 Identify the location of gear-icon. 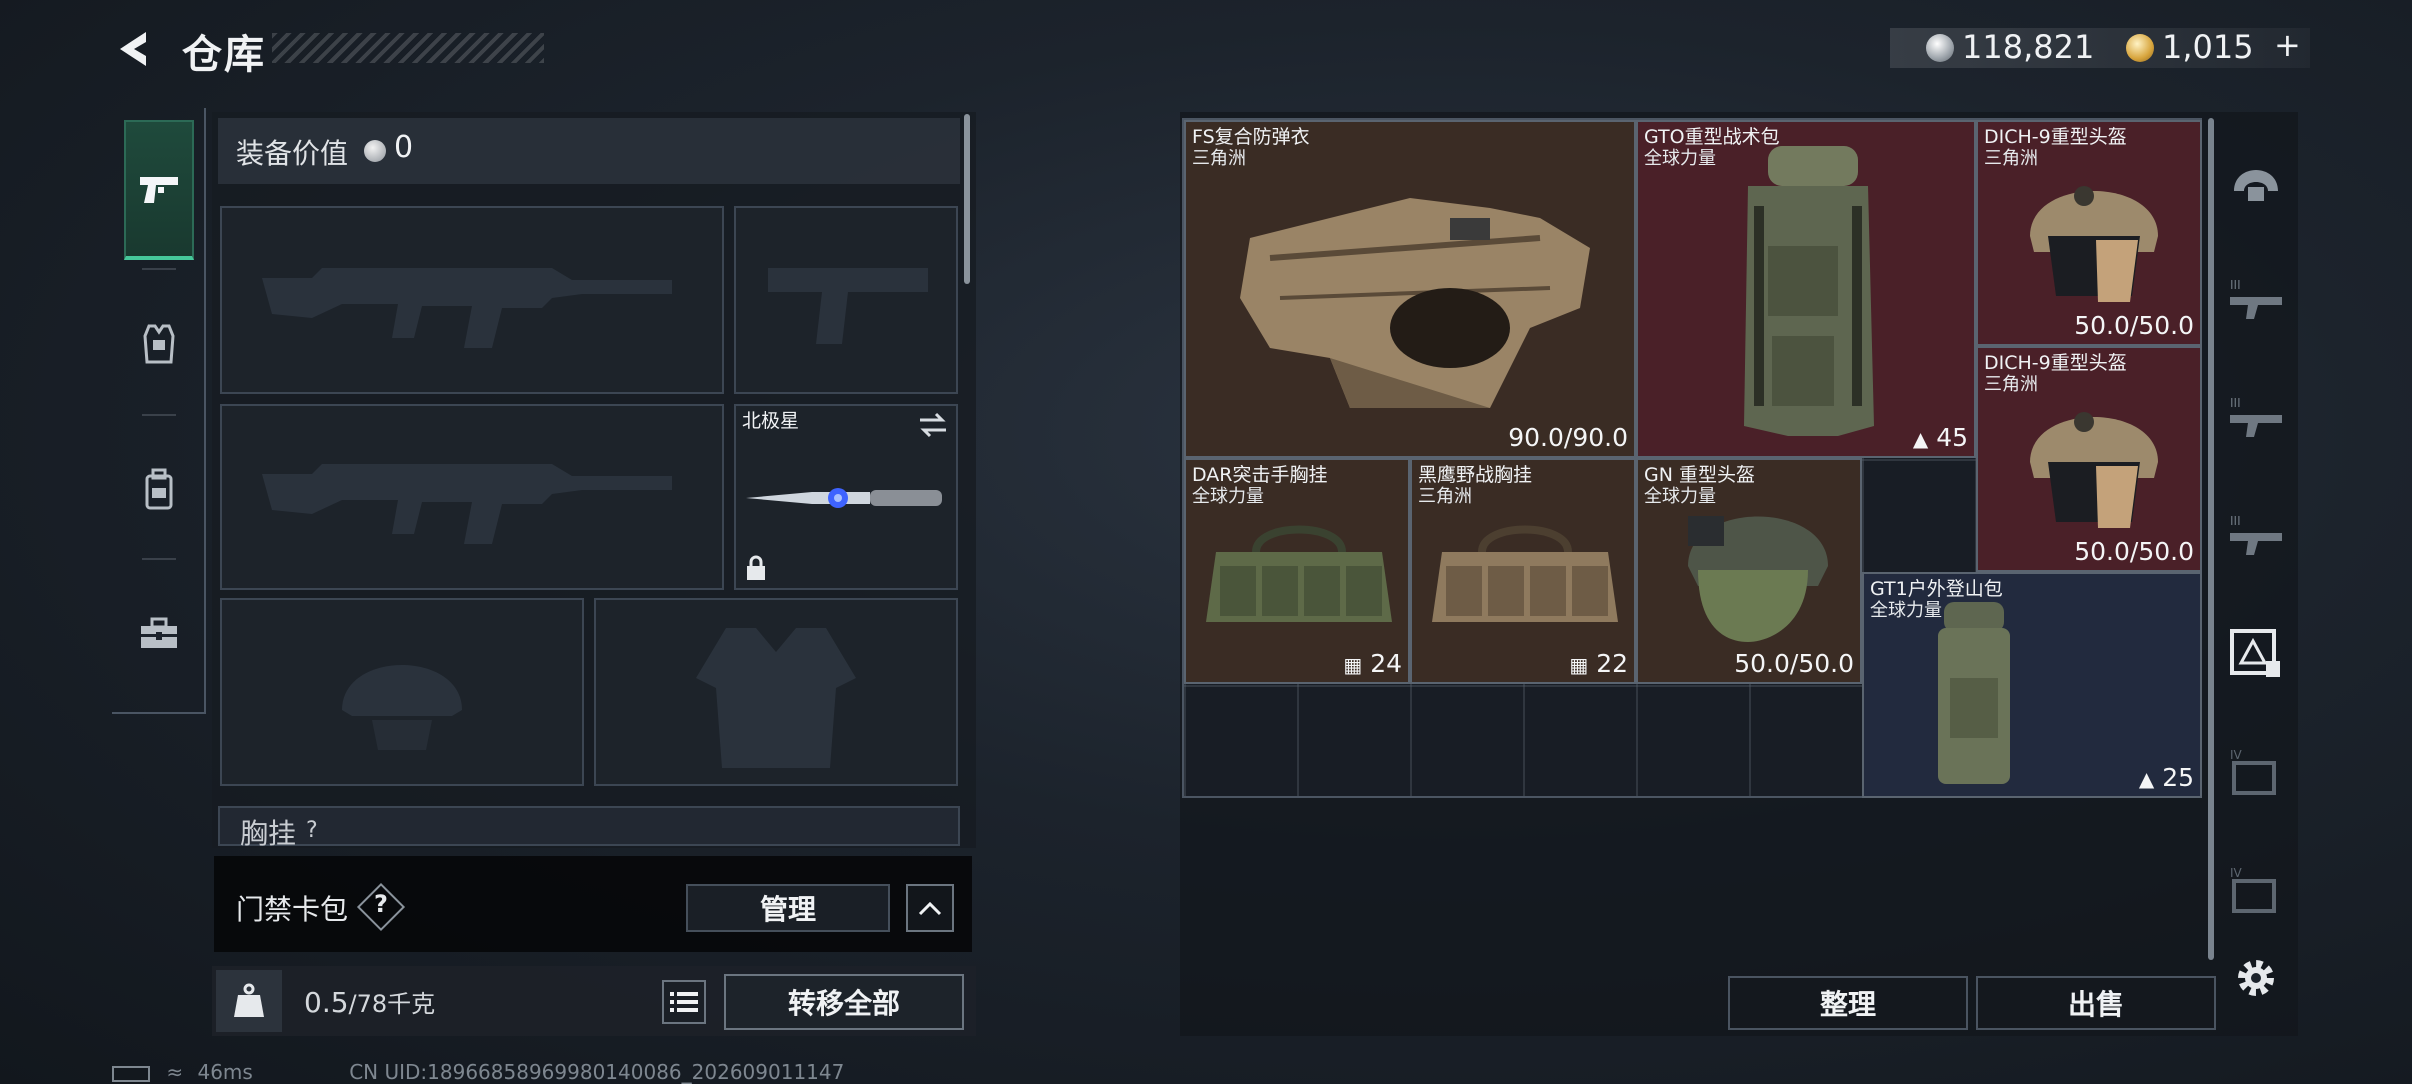
(2256, 978).